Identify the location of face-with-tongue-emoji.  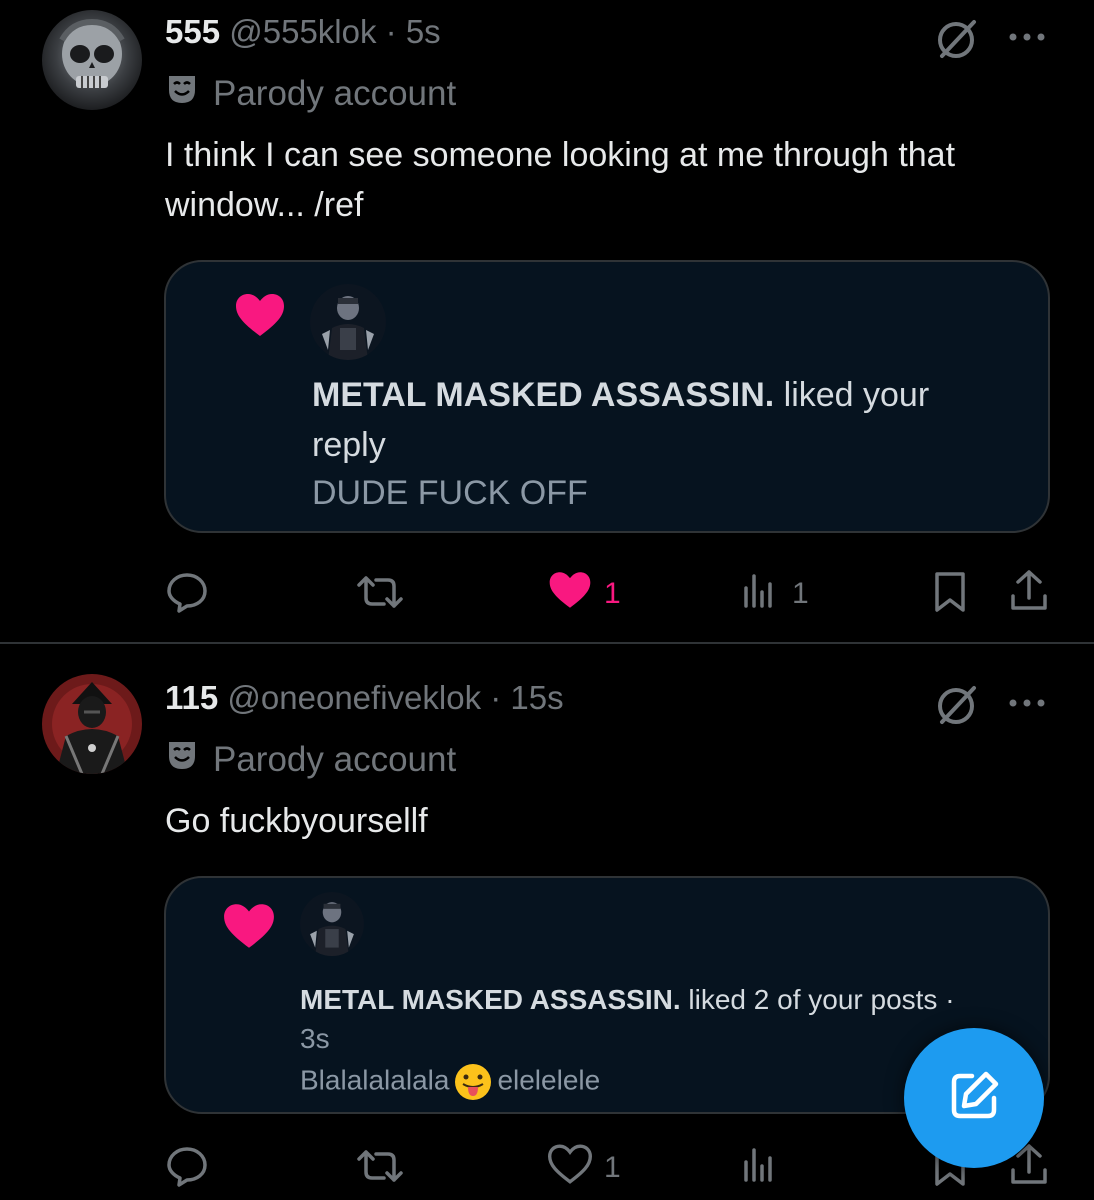
(473, 1082).